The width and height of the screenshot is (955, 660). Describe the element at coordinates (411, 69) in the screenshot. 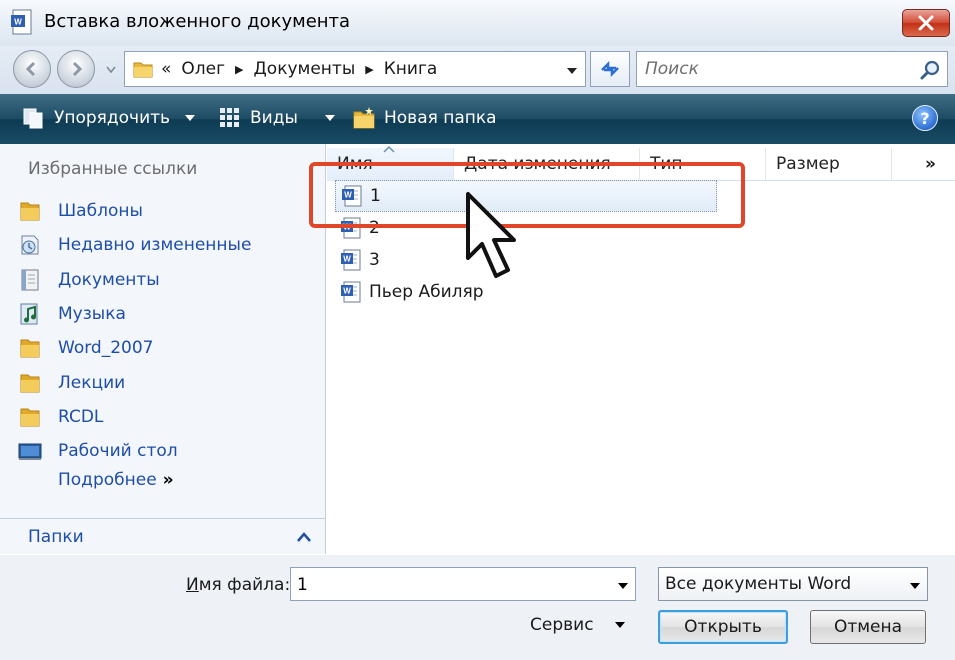

I see `breadcrumb-item-book: Книга` at that location.